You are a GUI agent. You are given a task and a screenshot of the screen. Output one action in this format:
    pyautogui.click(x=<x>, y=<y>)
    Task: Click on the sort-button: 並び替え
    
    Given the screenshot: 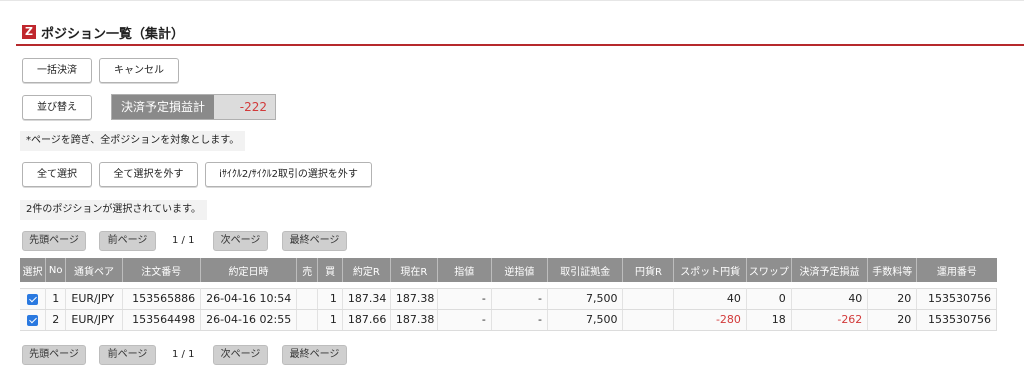 What is the action you would take?
    pyautogui.click(x=57, y=107)
    